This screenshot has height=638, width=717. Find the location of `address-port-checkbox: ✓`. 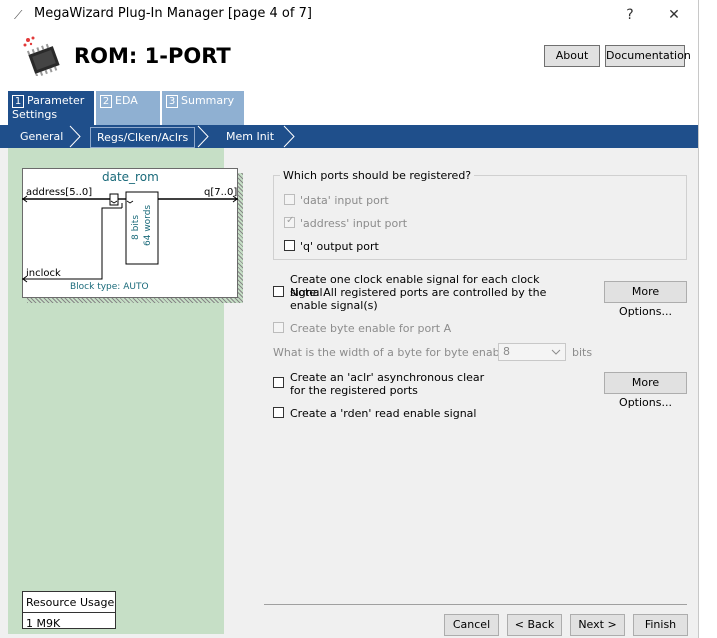

address-port-checkbox: ✓ is located at coordinates (289, 221).